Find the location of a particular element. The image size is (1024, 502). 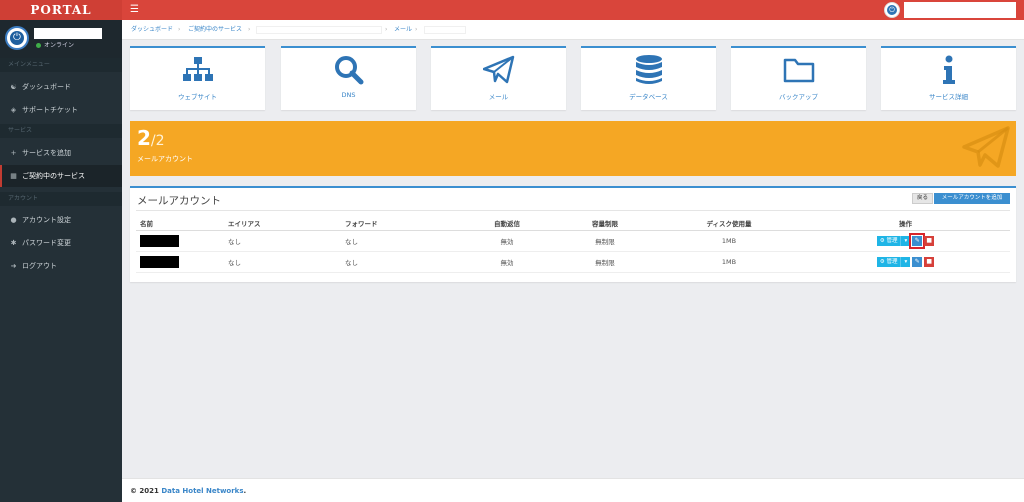

quota-cell: 無制限 is located at coordinates (605, 241).